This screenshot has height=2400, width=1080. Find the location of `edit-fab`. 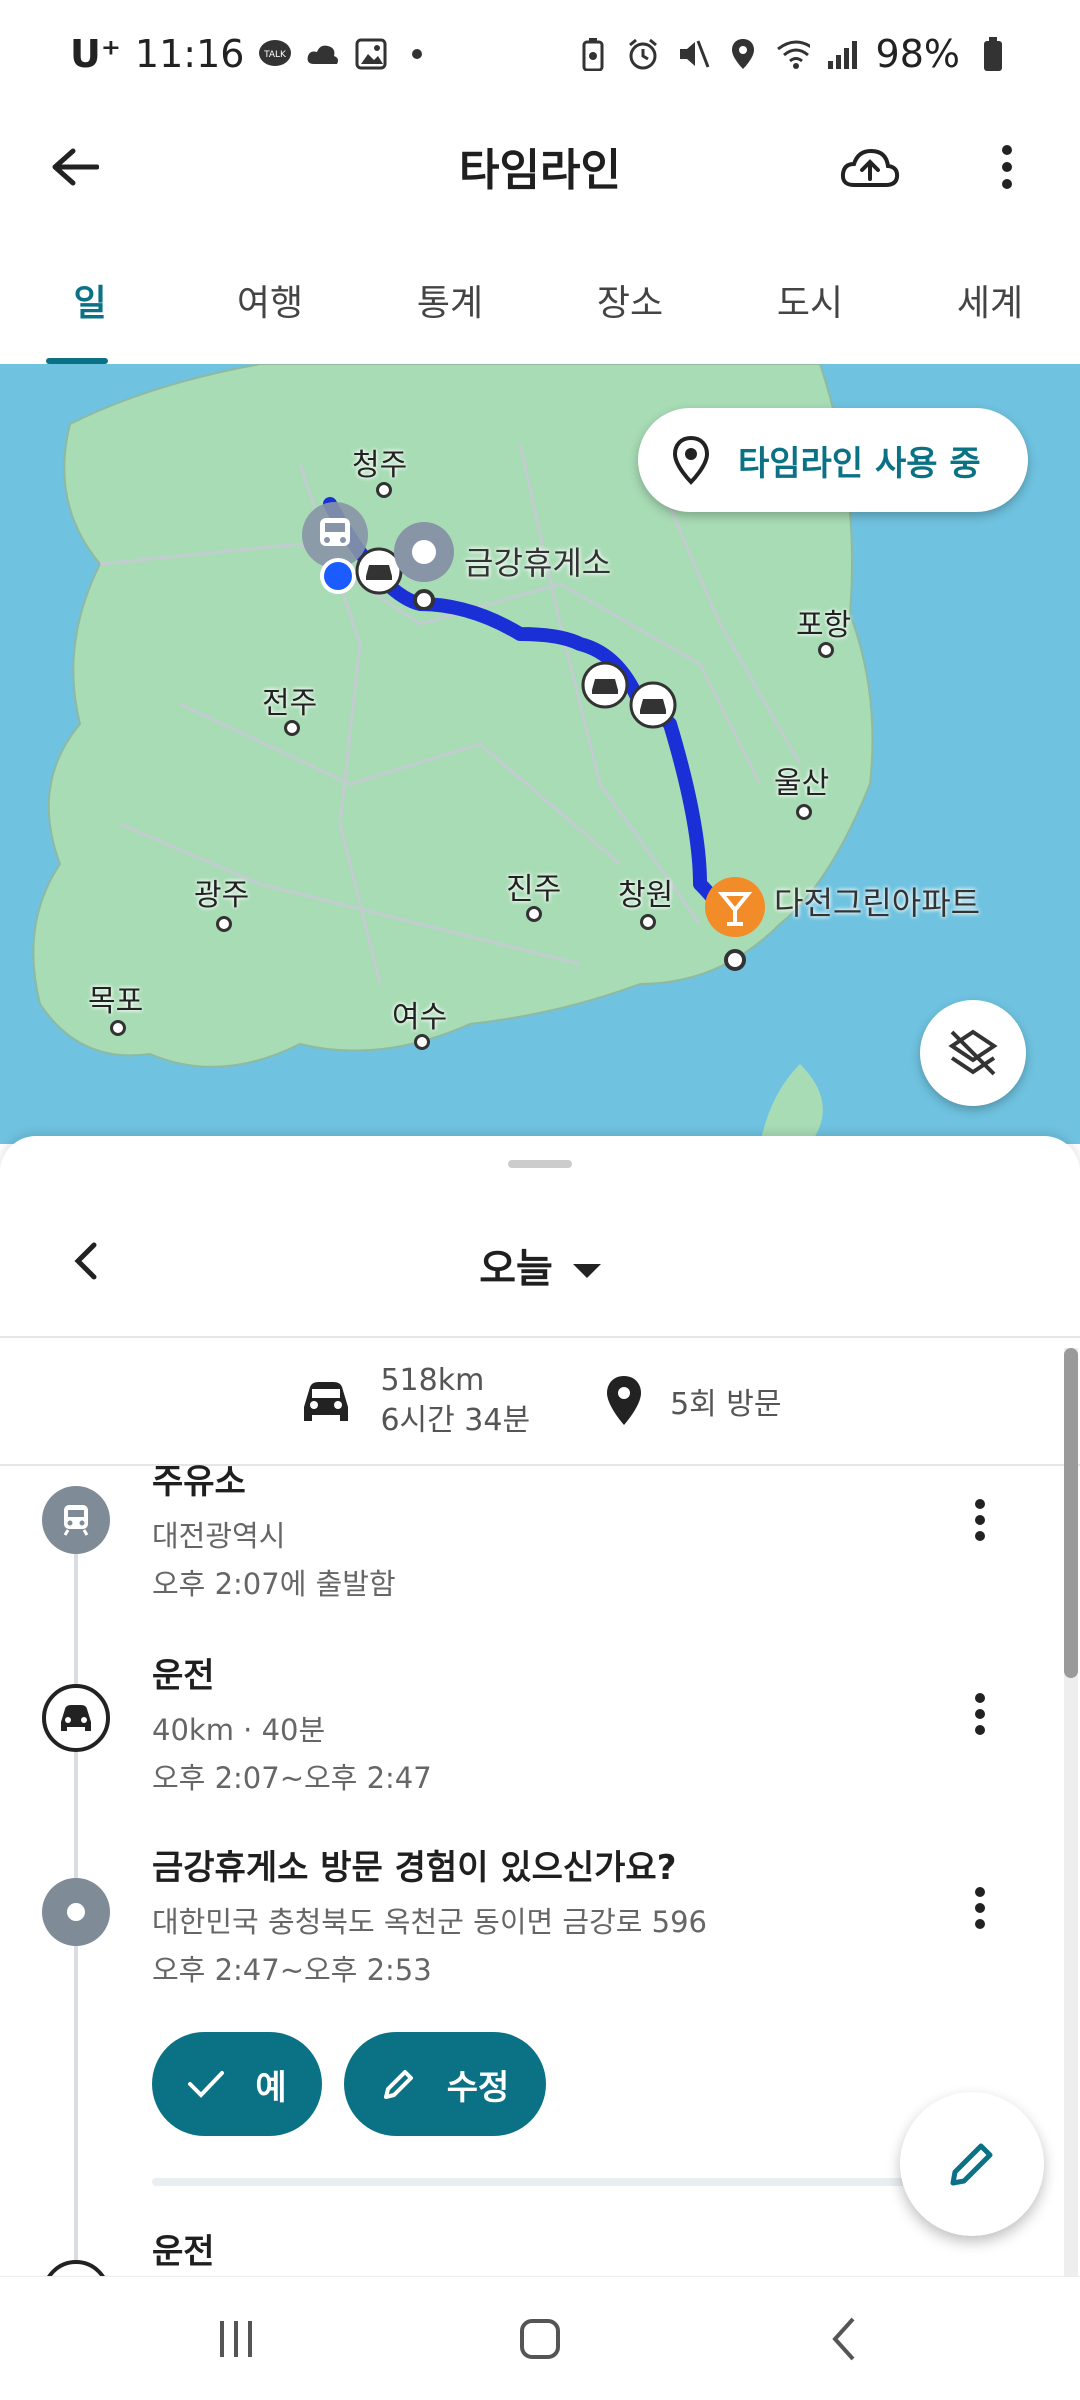

edit-fab is located at coordinates (972, 2164).